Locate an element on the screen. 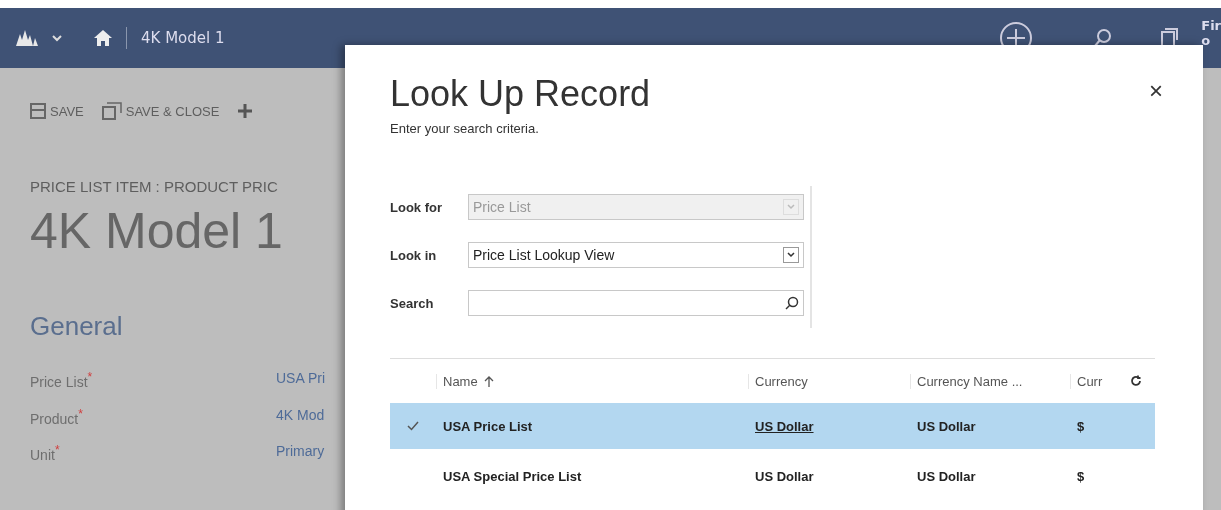  field-label: Price List$^{*}$ is located at coordinates (62, 380).